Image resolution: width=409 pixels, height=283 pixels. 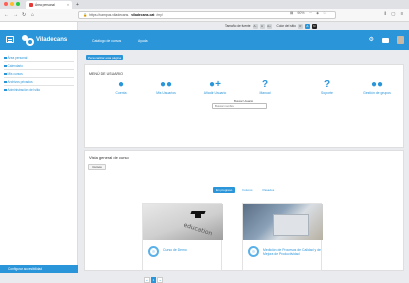 I want to click on tab-future: Futuros, so click(x=247, y=190).